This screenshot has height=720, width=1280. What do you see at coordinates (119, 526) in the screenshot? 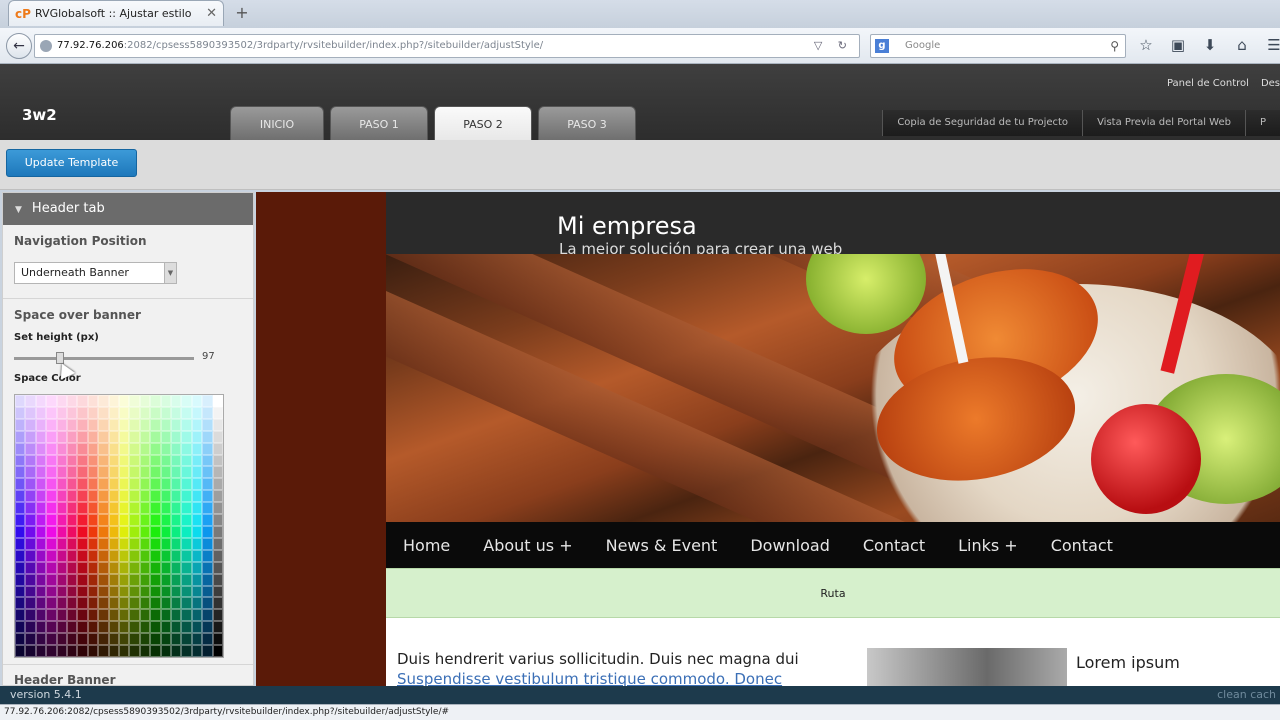
I see `color-palette` at bounding box center [119, 526].